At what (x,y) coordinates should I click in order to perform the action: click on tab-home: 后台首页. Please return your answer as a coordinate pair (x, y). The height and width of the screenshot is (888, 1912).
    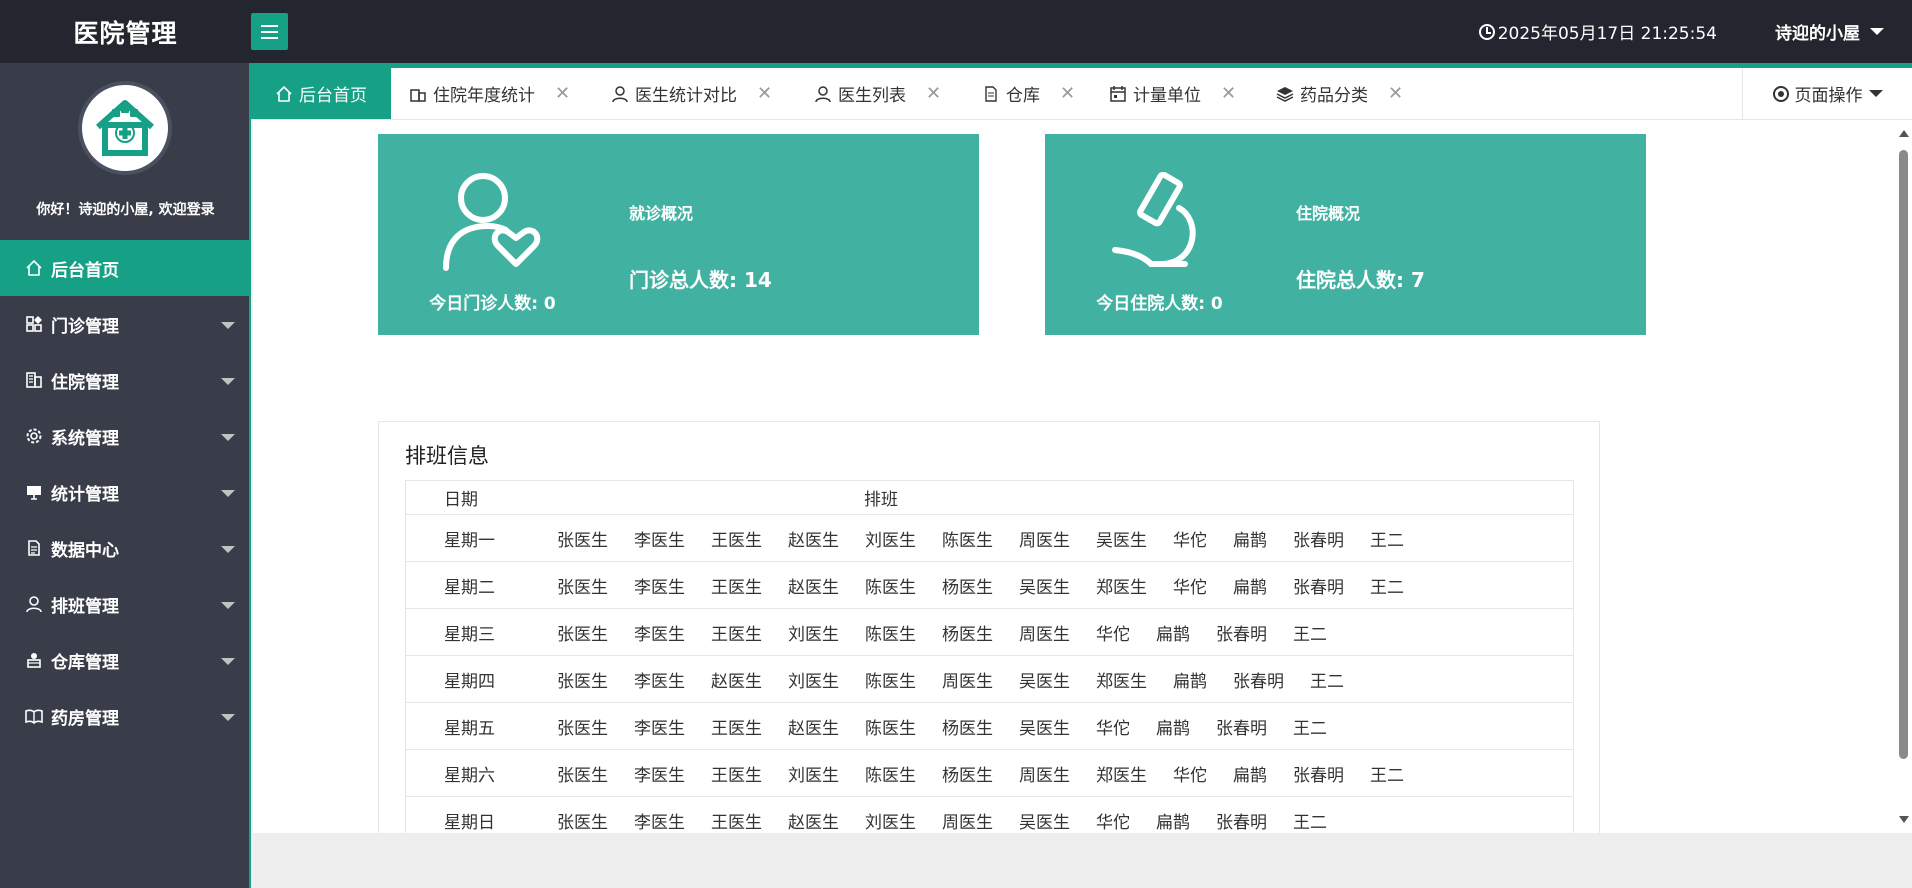
    Looking at the image, I should click on (321, 93).